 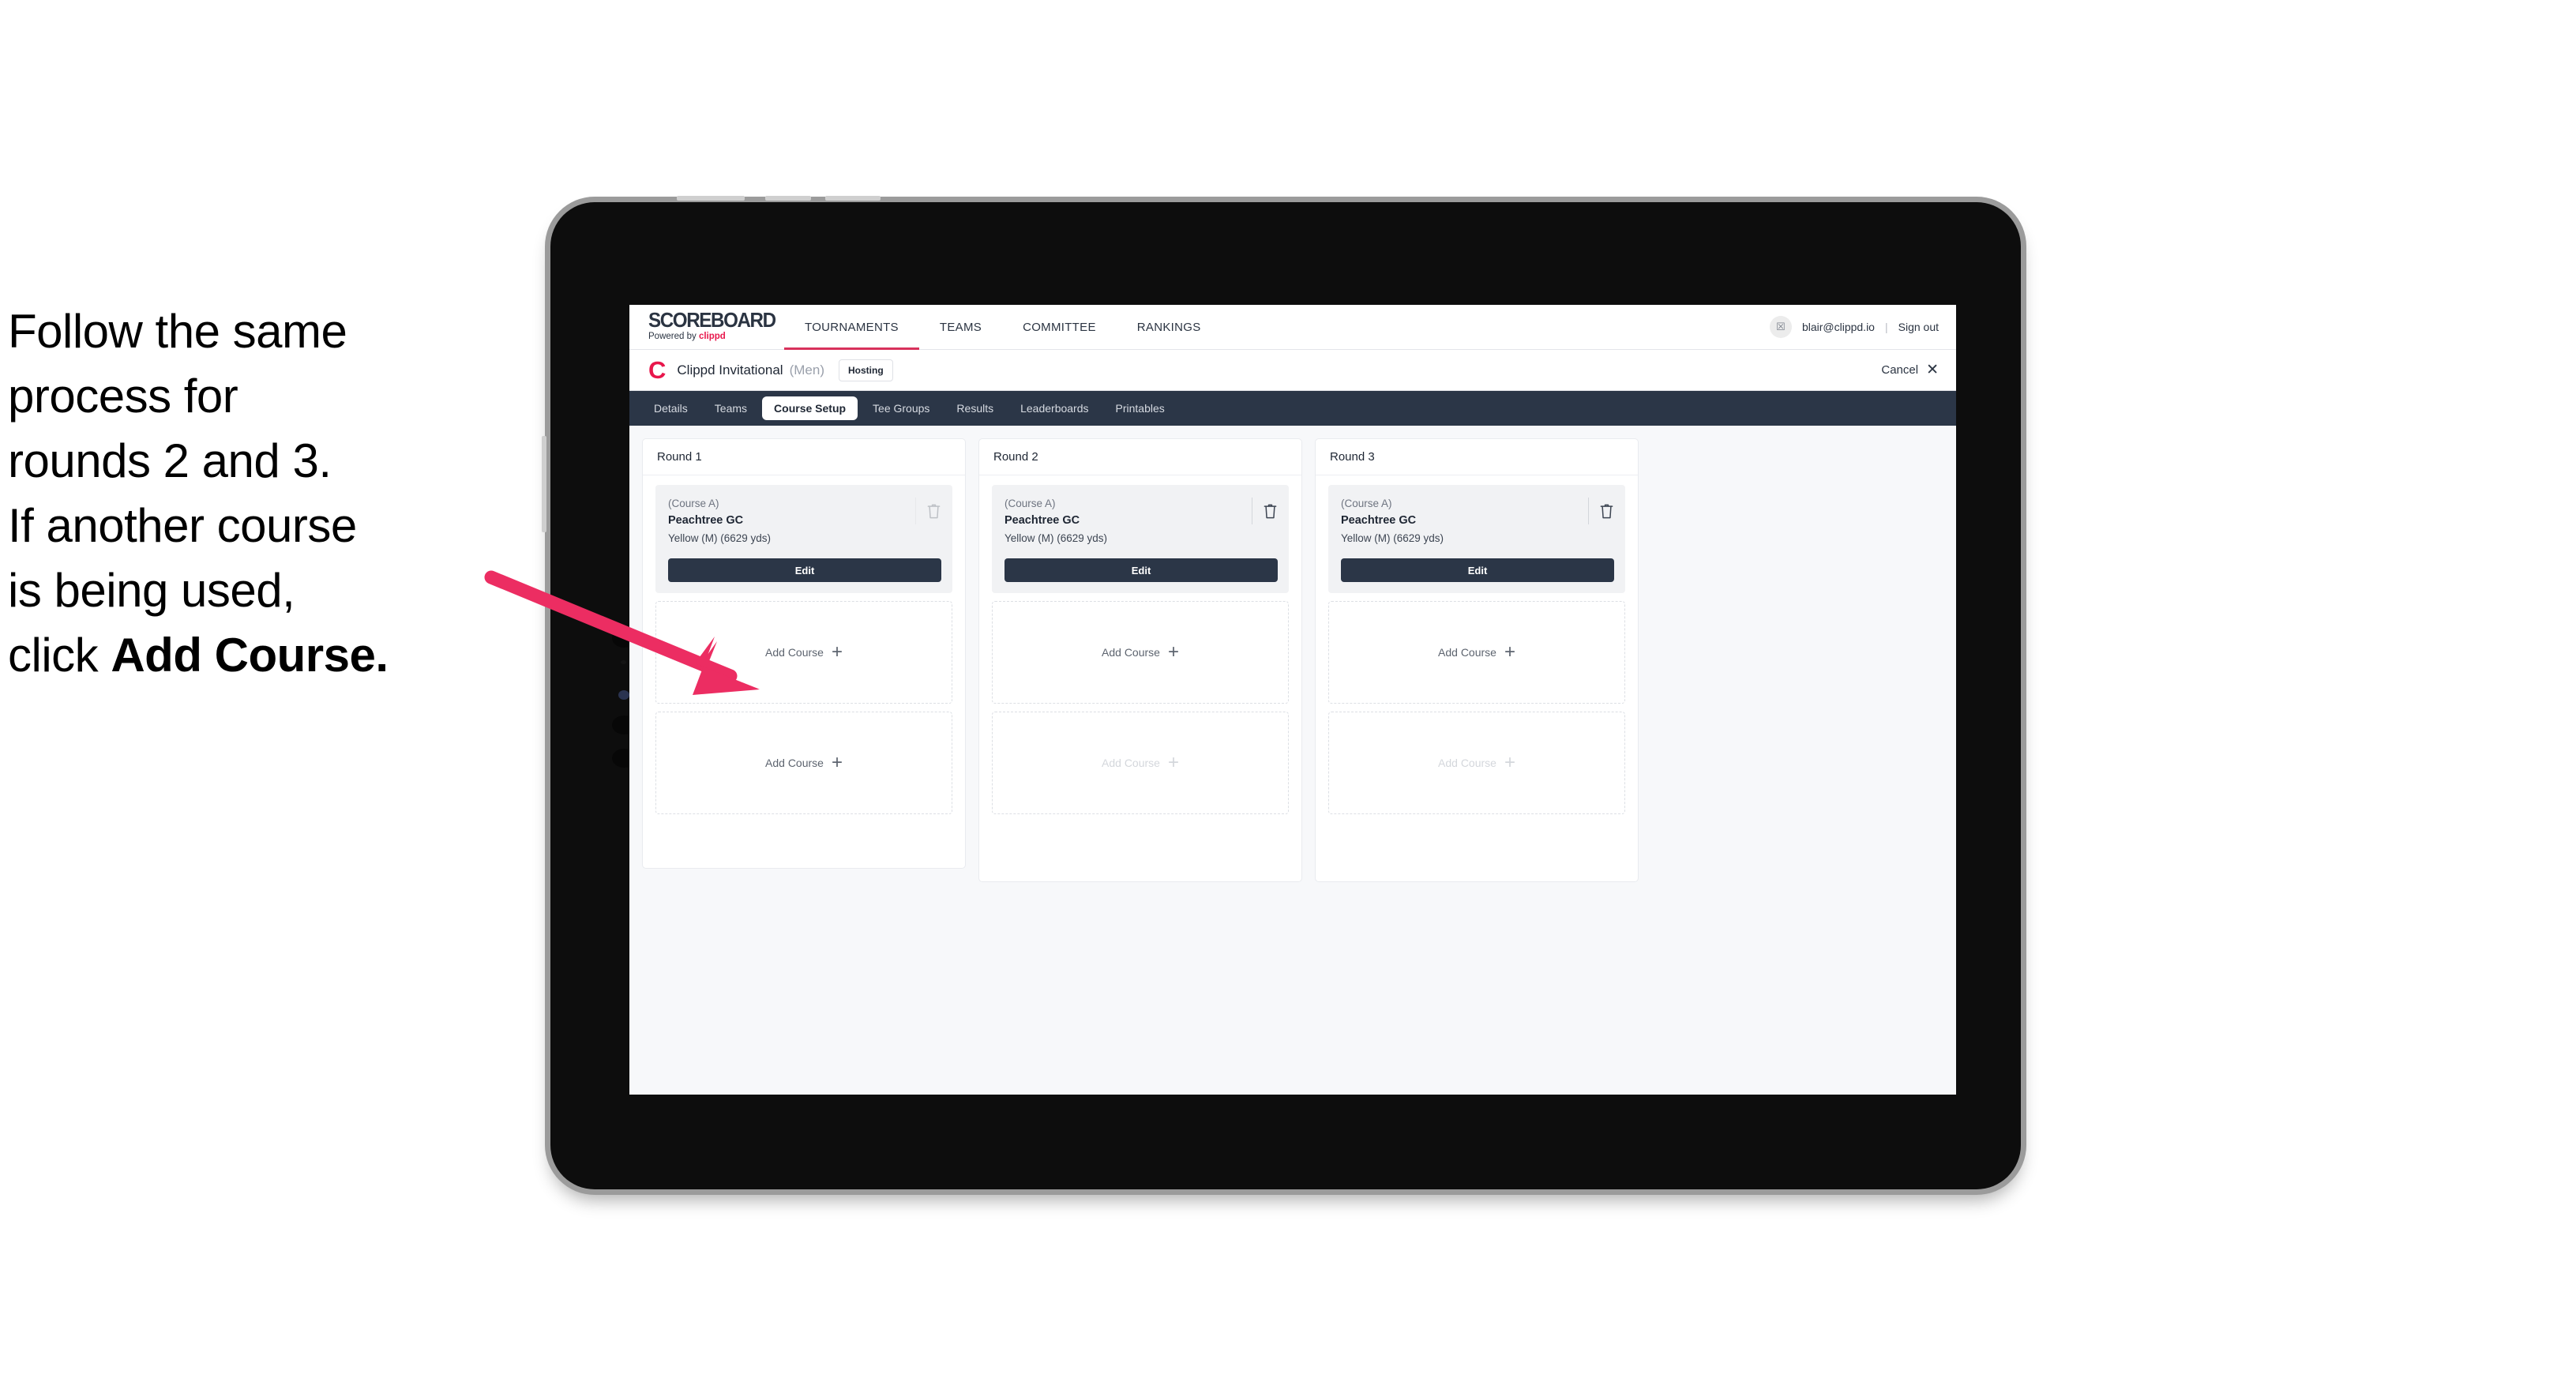 I want to click on topnav-label: COMMITTEE, so click(x=1059, y=327).